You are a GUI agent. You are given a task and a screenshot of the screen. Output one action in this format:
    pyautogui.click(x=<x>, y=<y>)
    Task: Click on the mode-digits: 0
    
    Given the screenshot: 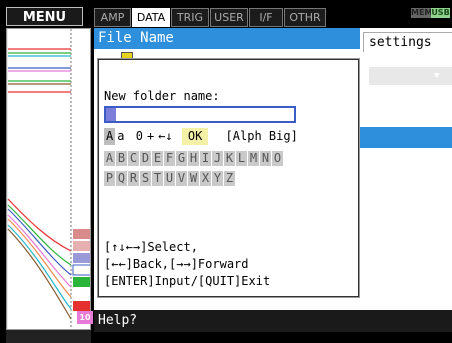 What is the action you would take?
    pyautogui.click(x=139, y=136)
    